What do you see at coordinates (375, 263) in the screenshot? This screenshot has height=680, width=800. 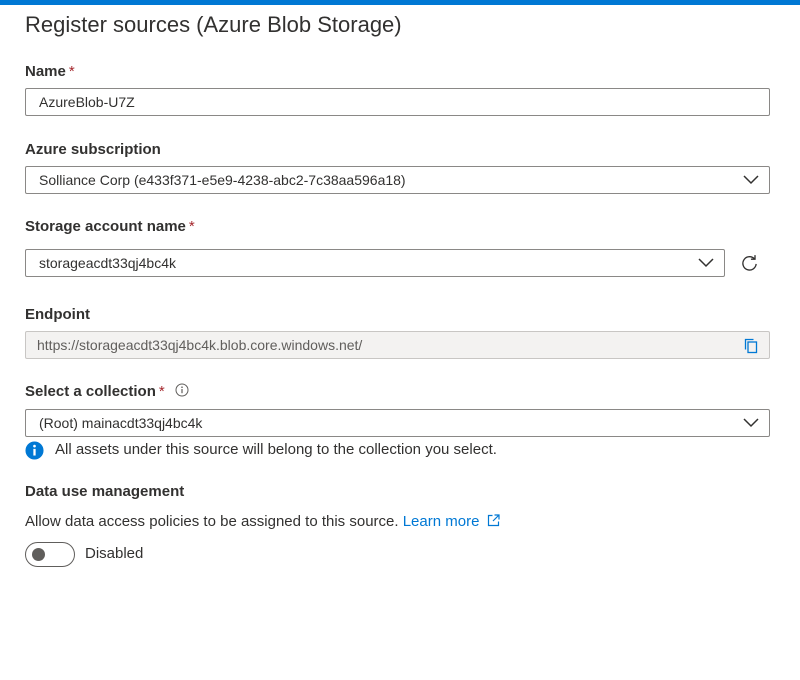 I see `storage-account-dropdown: storageacdt33qj4bc4k` at bounding box center [375, 263].